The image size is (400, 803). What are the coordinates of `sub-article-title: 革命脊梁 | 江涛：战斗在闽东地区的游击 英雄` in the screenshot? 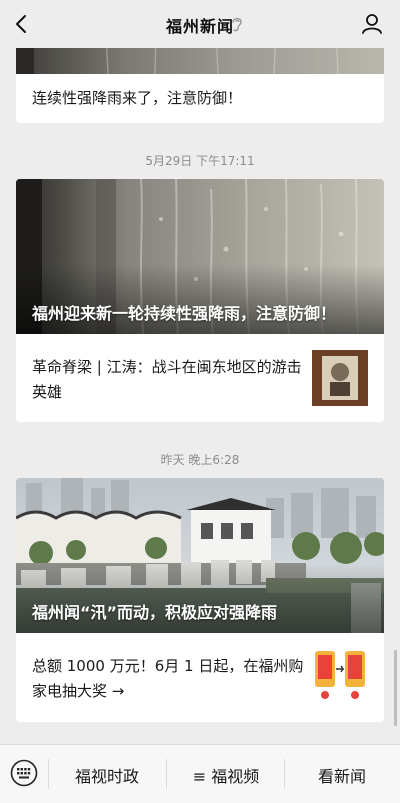 It's located at (168, 380).